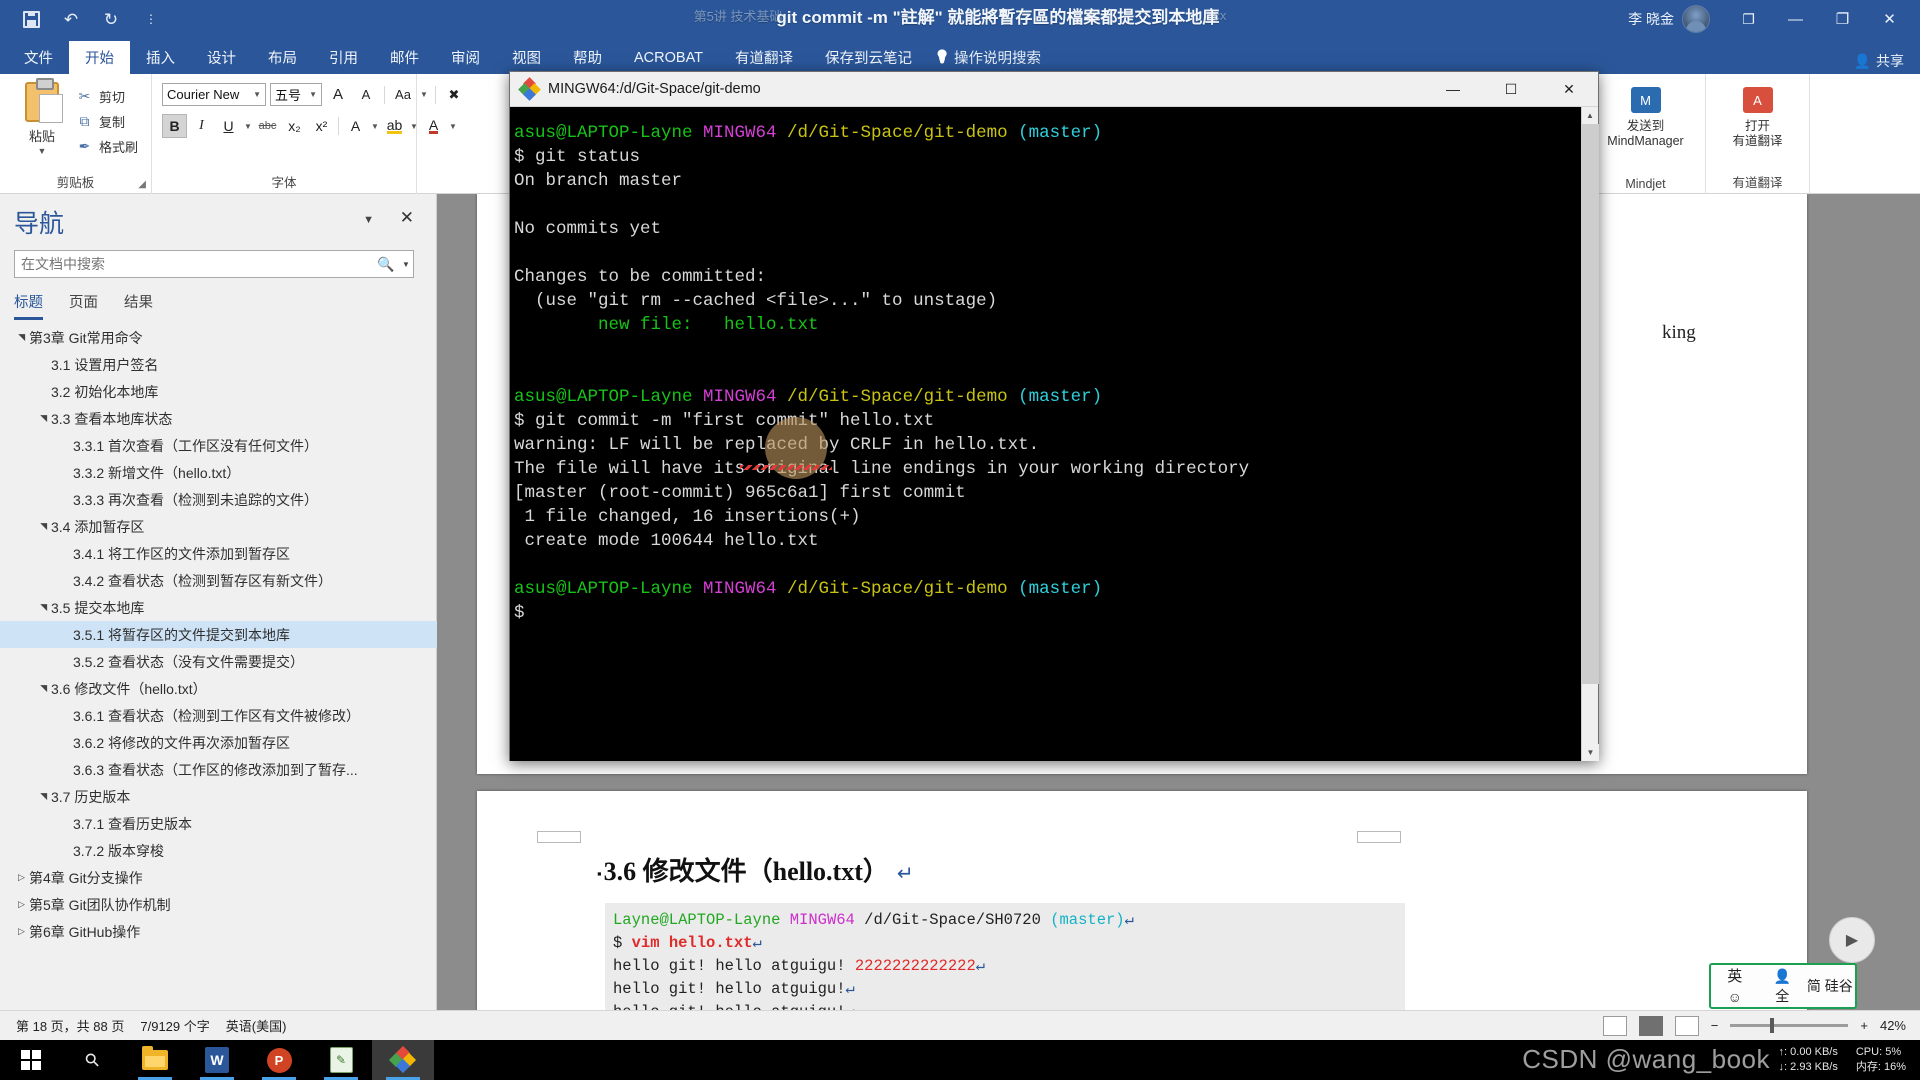 The width and height of the screenshot is (1920, 1080). Describe the element at coordinates (433, 126) in the screenshot. I see `font-color-button: A` at that location.